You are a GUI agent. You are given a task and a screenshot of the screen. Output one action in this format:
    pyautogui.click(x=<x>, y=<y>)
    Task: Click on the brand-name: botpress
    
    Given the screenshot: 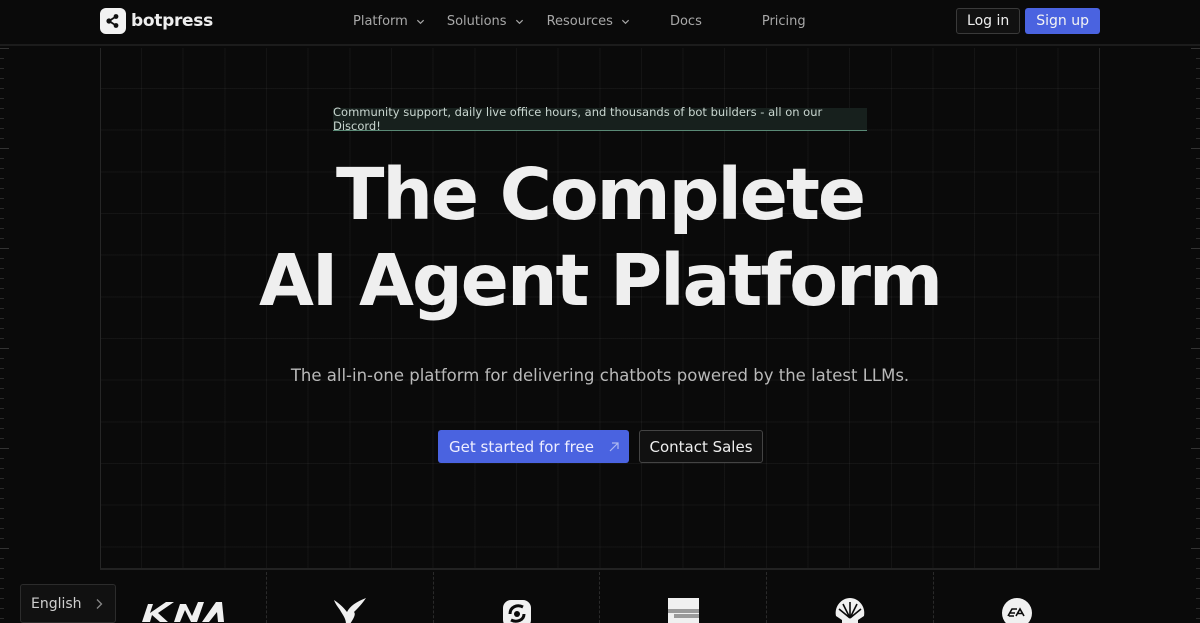 What is the action you would take?
    pyautogui.click(x=172, y=21)
    